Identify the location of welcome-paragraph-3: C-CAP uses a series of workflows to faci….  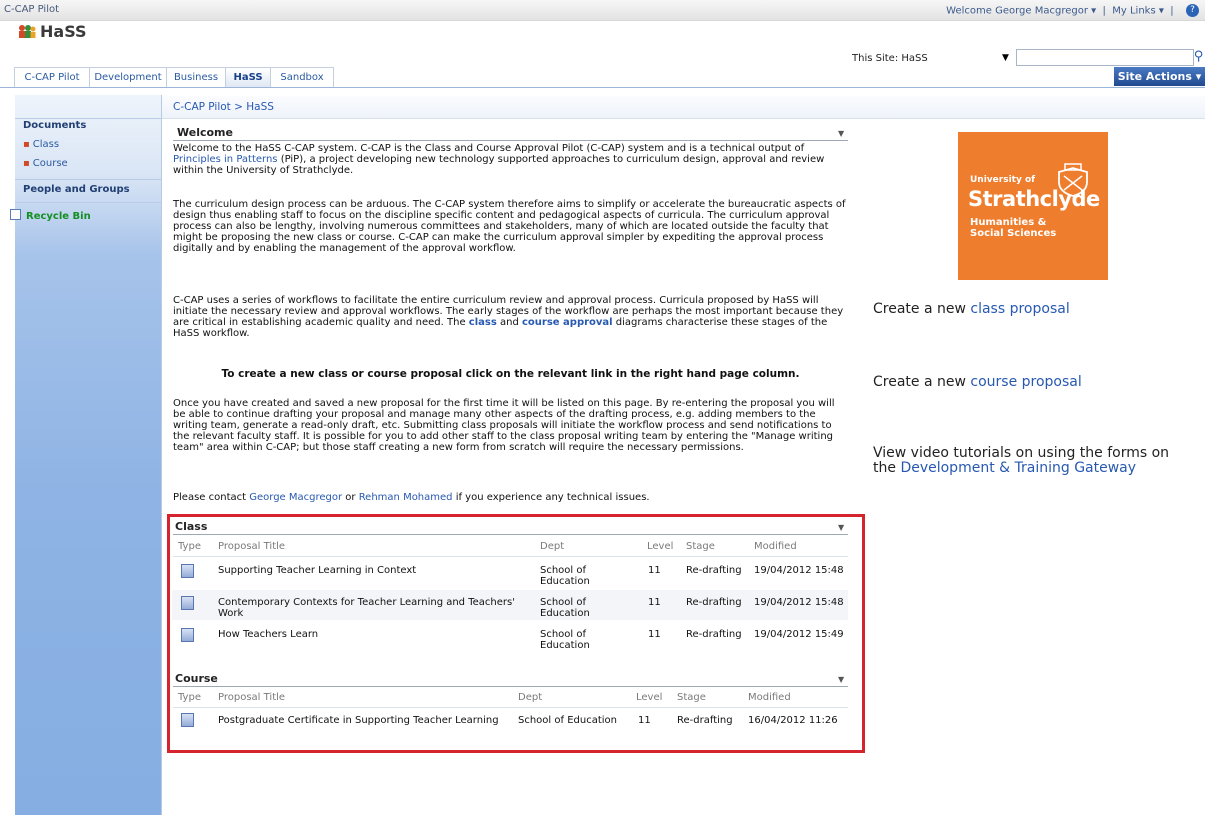
(508, 317).